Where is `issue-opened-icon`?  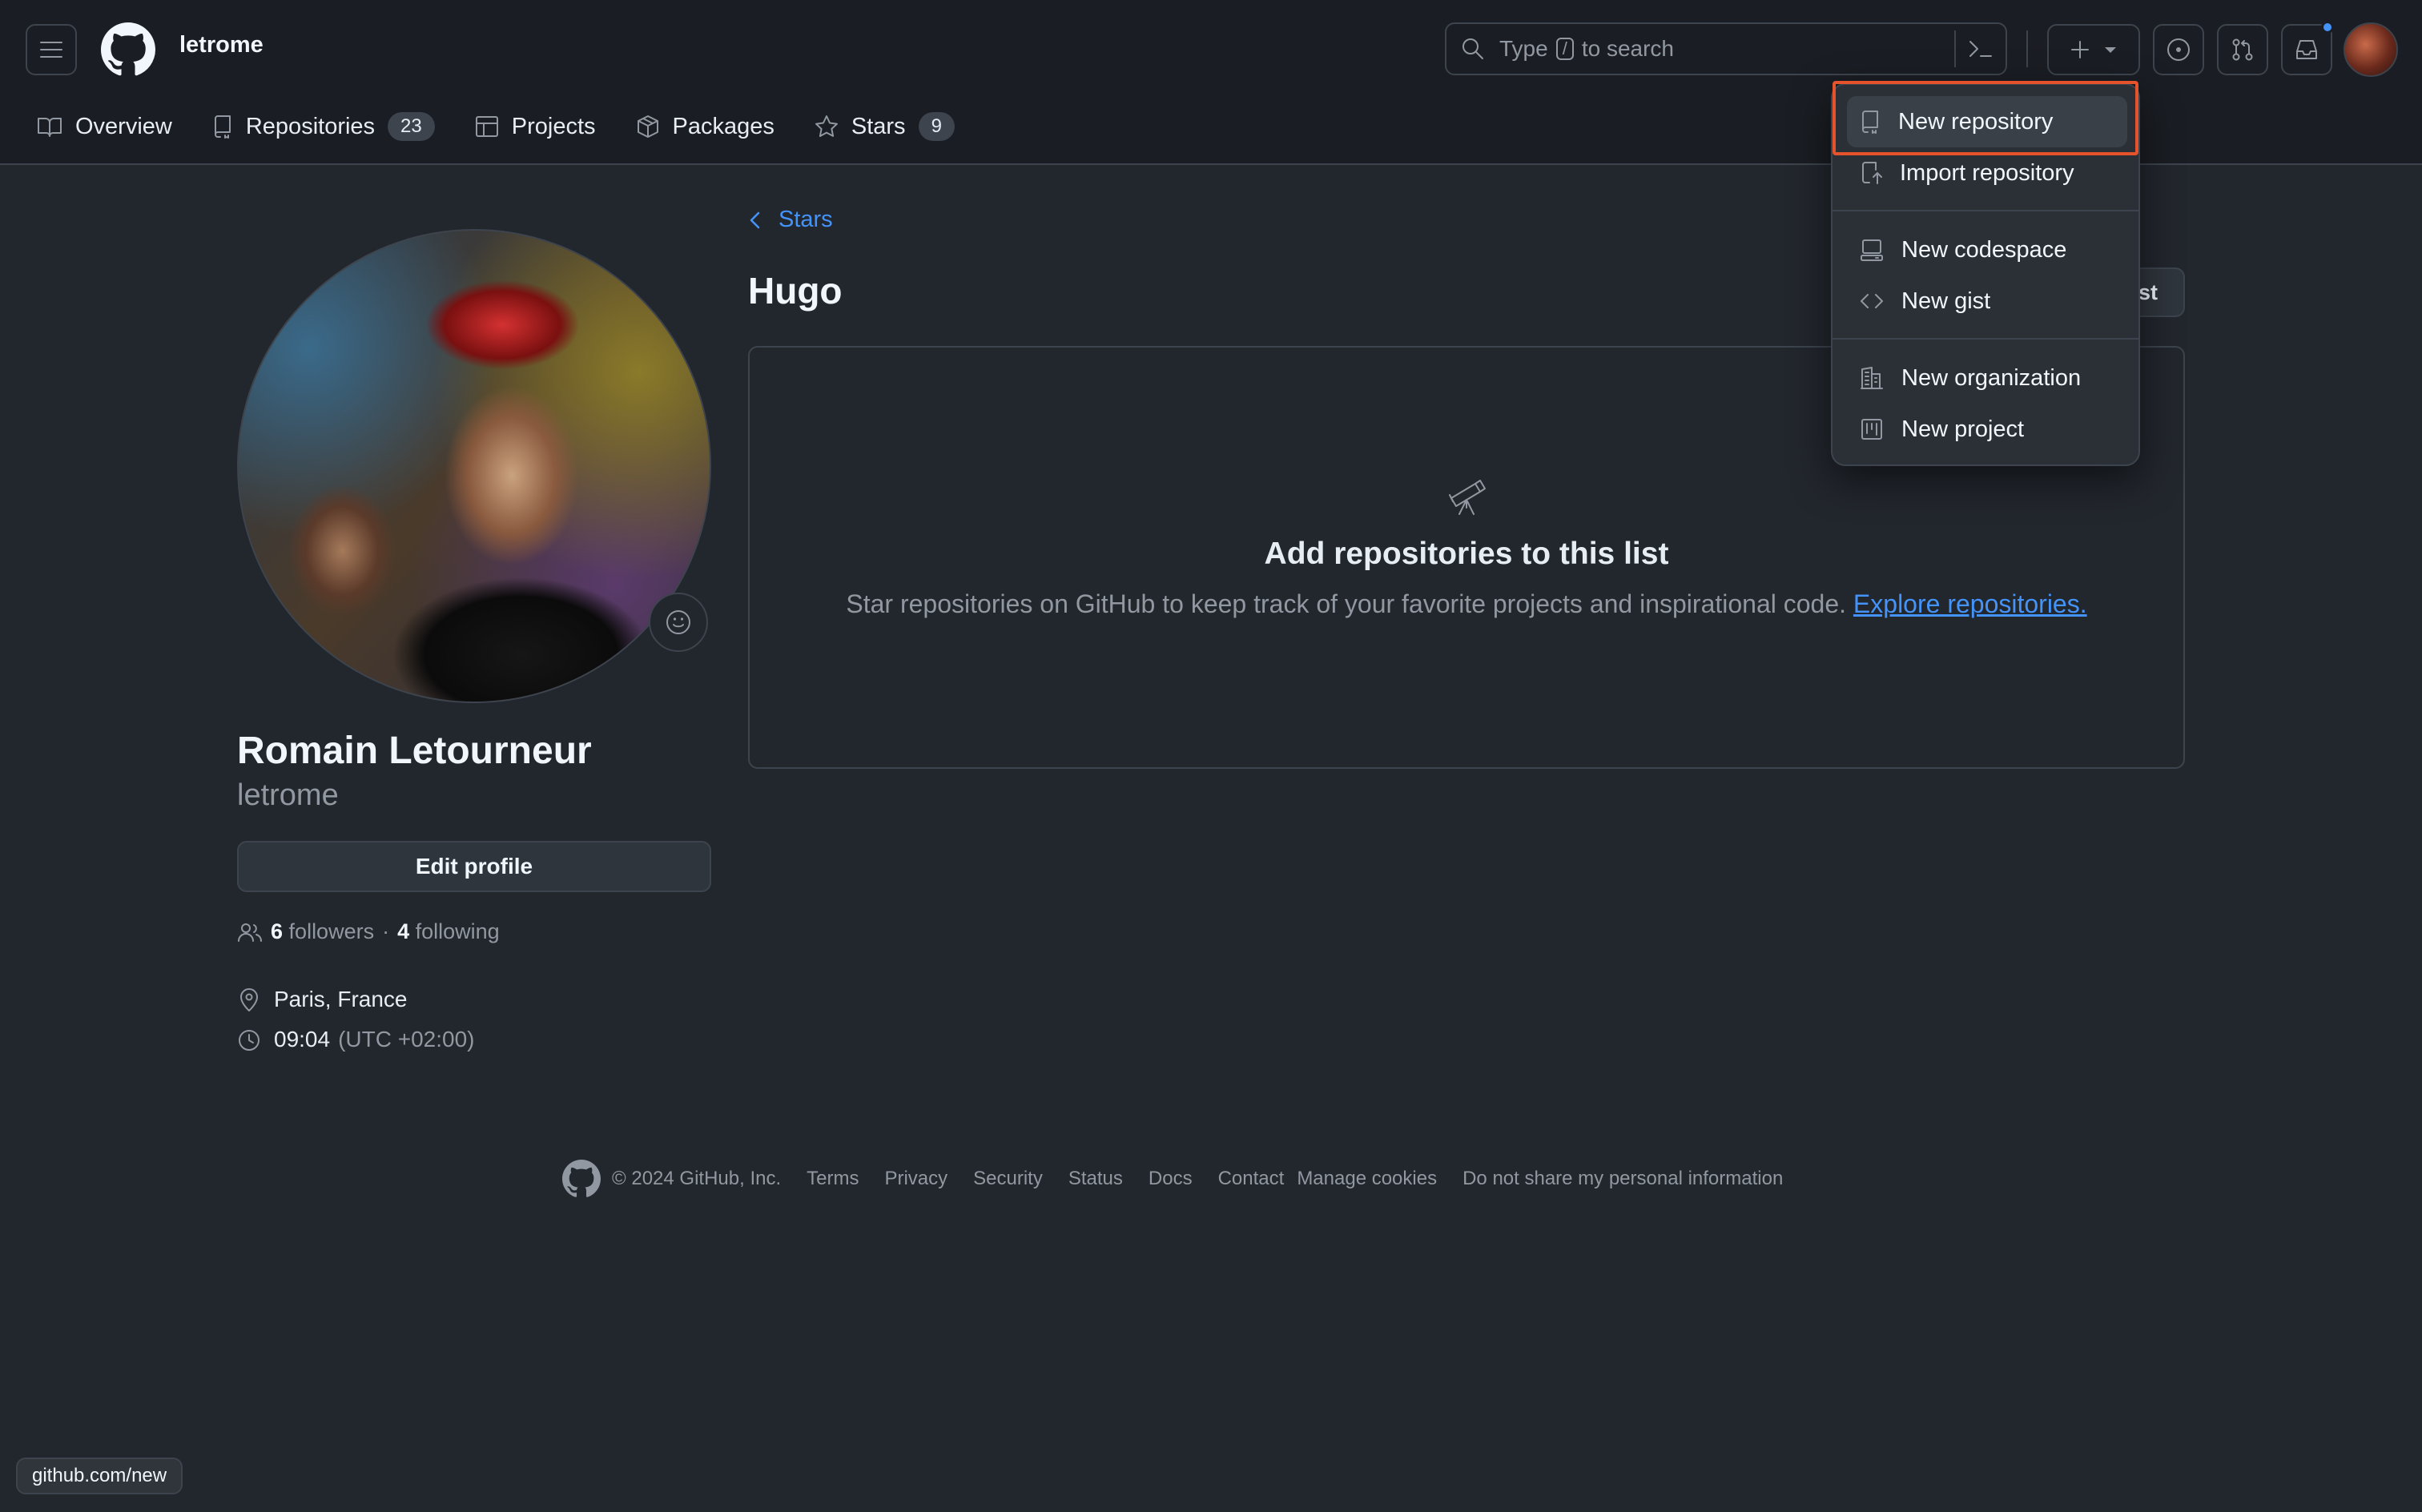
issue-opened-icon is located at coordinates (2178, 49).